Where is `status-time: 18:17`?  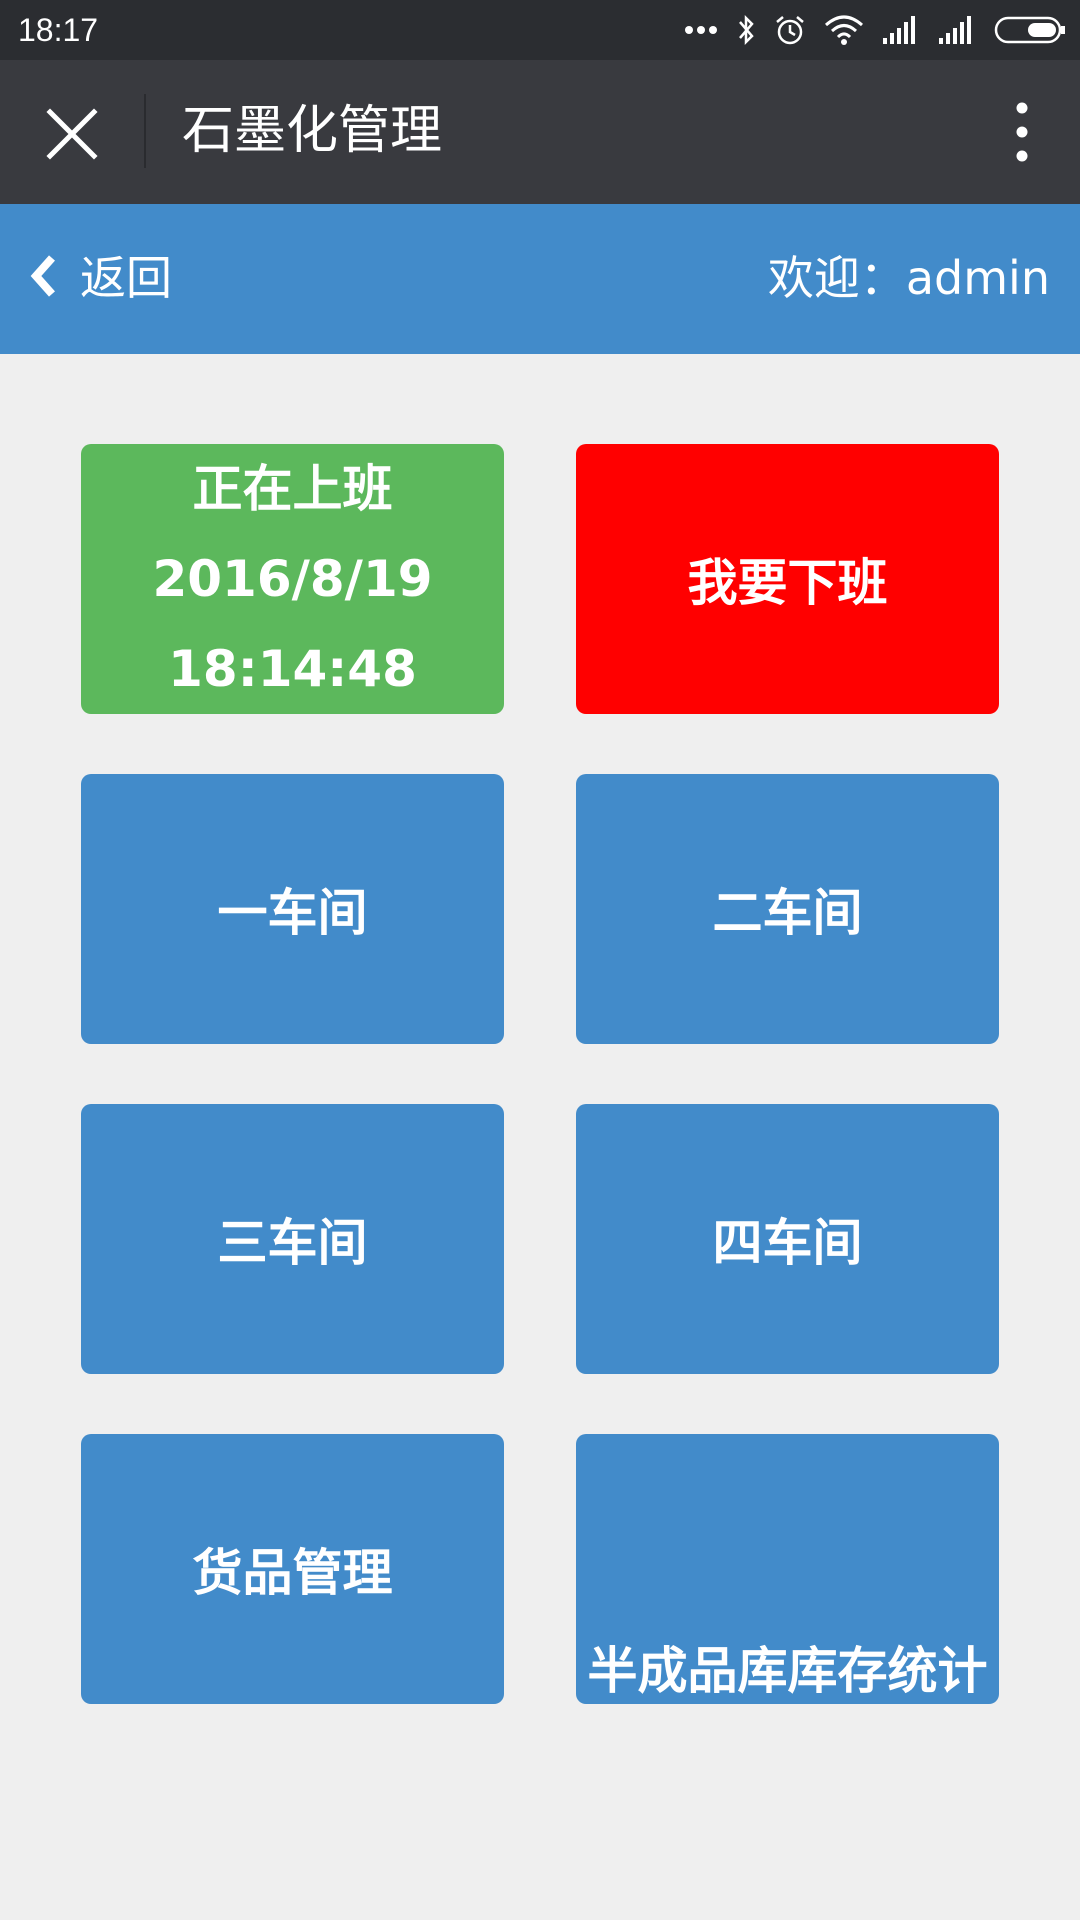 status-time: 18:17 is located at coordinates (58, 30).